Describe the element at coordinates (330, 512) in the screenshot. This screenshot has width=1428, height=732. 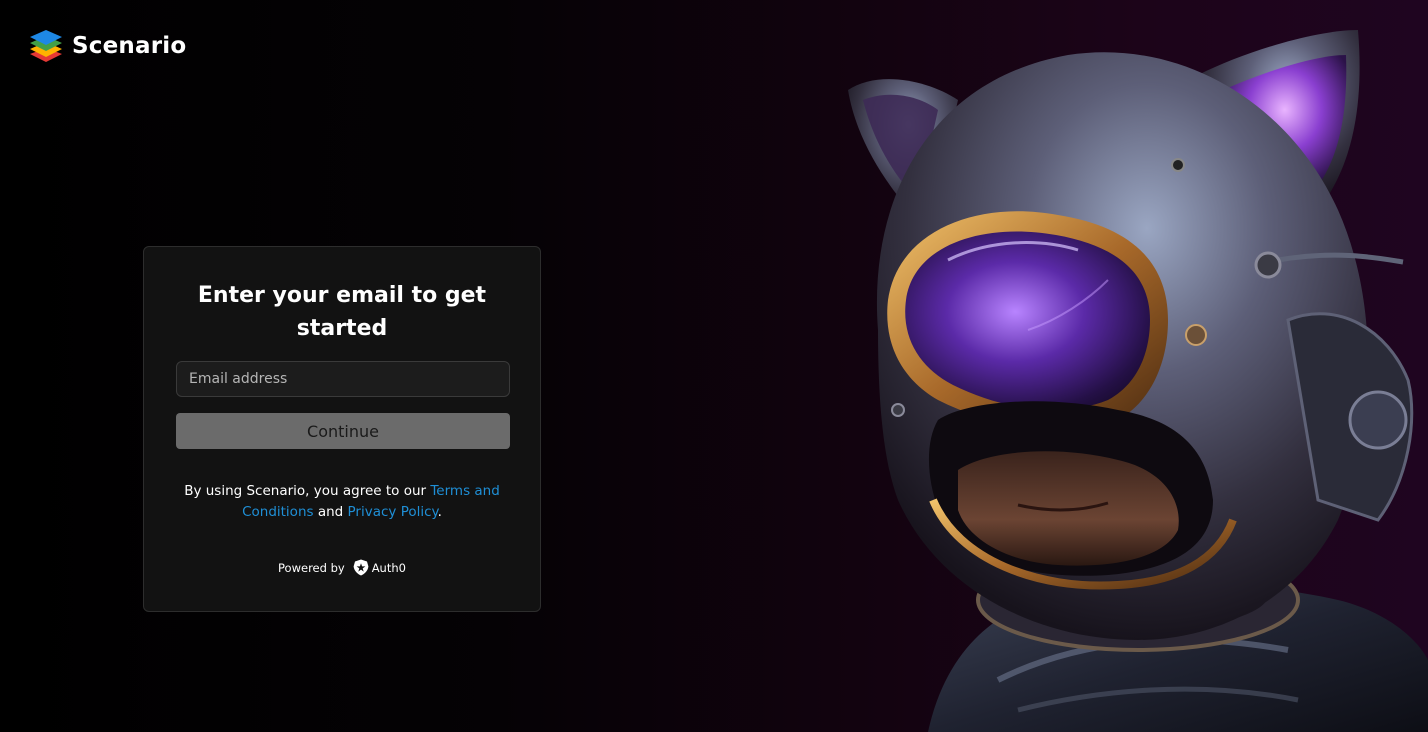
I see `terms-and: and` at that location.